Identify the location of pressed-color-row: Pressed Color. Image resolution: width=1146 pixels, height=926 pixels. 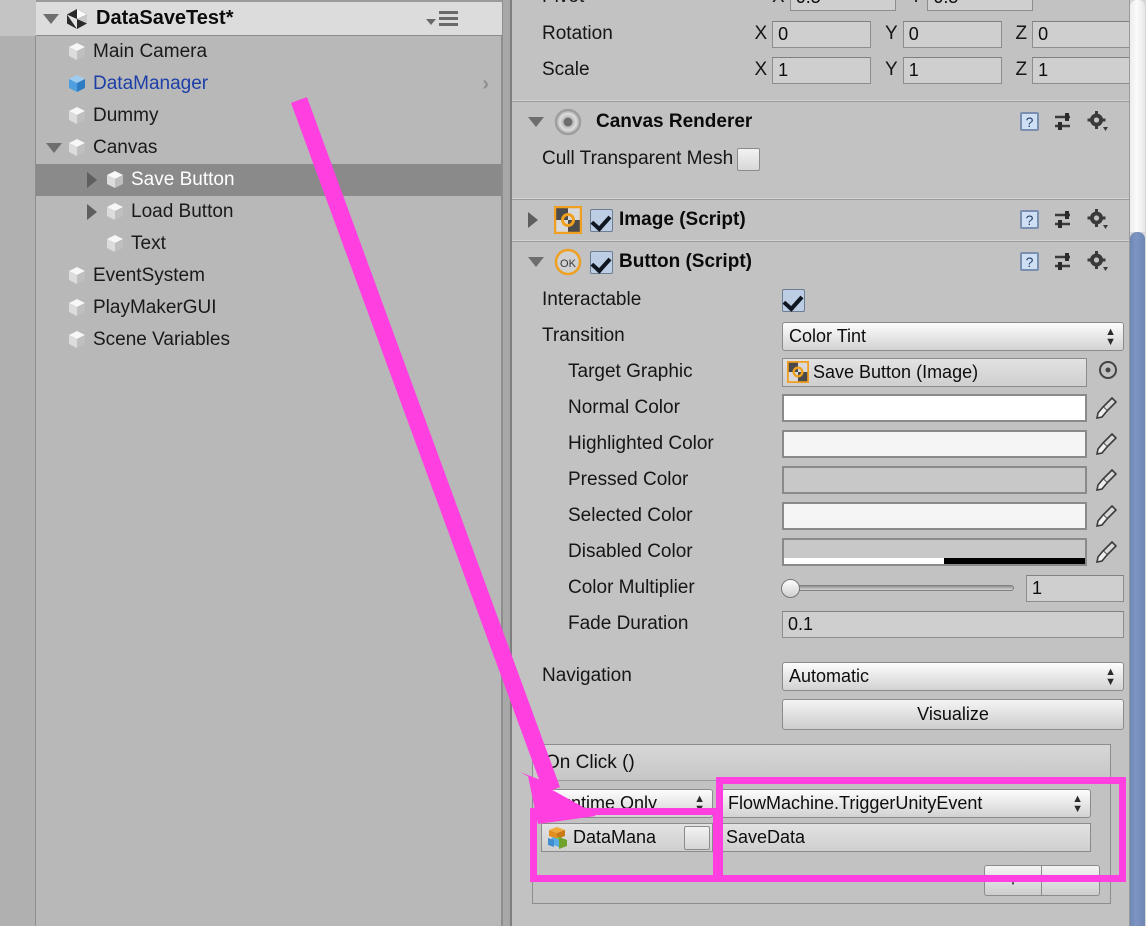
(821, 480).